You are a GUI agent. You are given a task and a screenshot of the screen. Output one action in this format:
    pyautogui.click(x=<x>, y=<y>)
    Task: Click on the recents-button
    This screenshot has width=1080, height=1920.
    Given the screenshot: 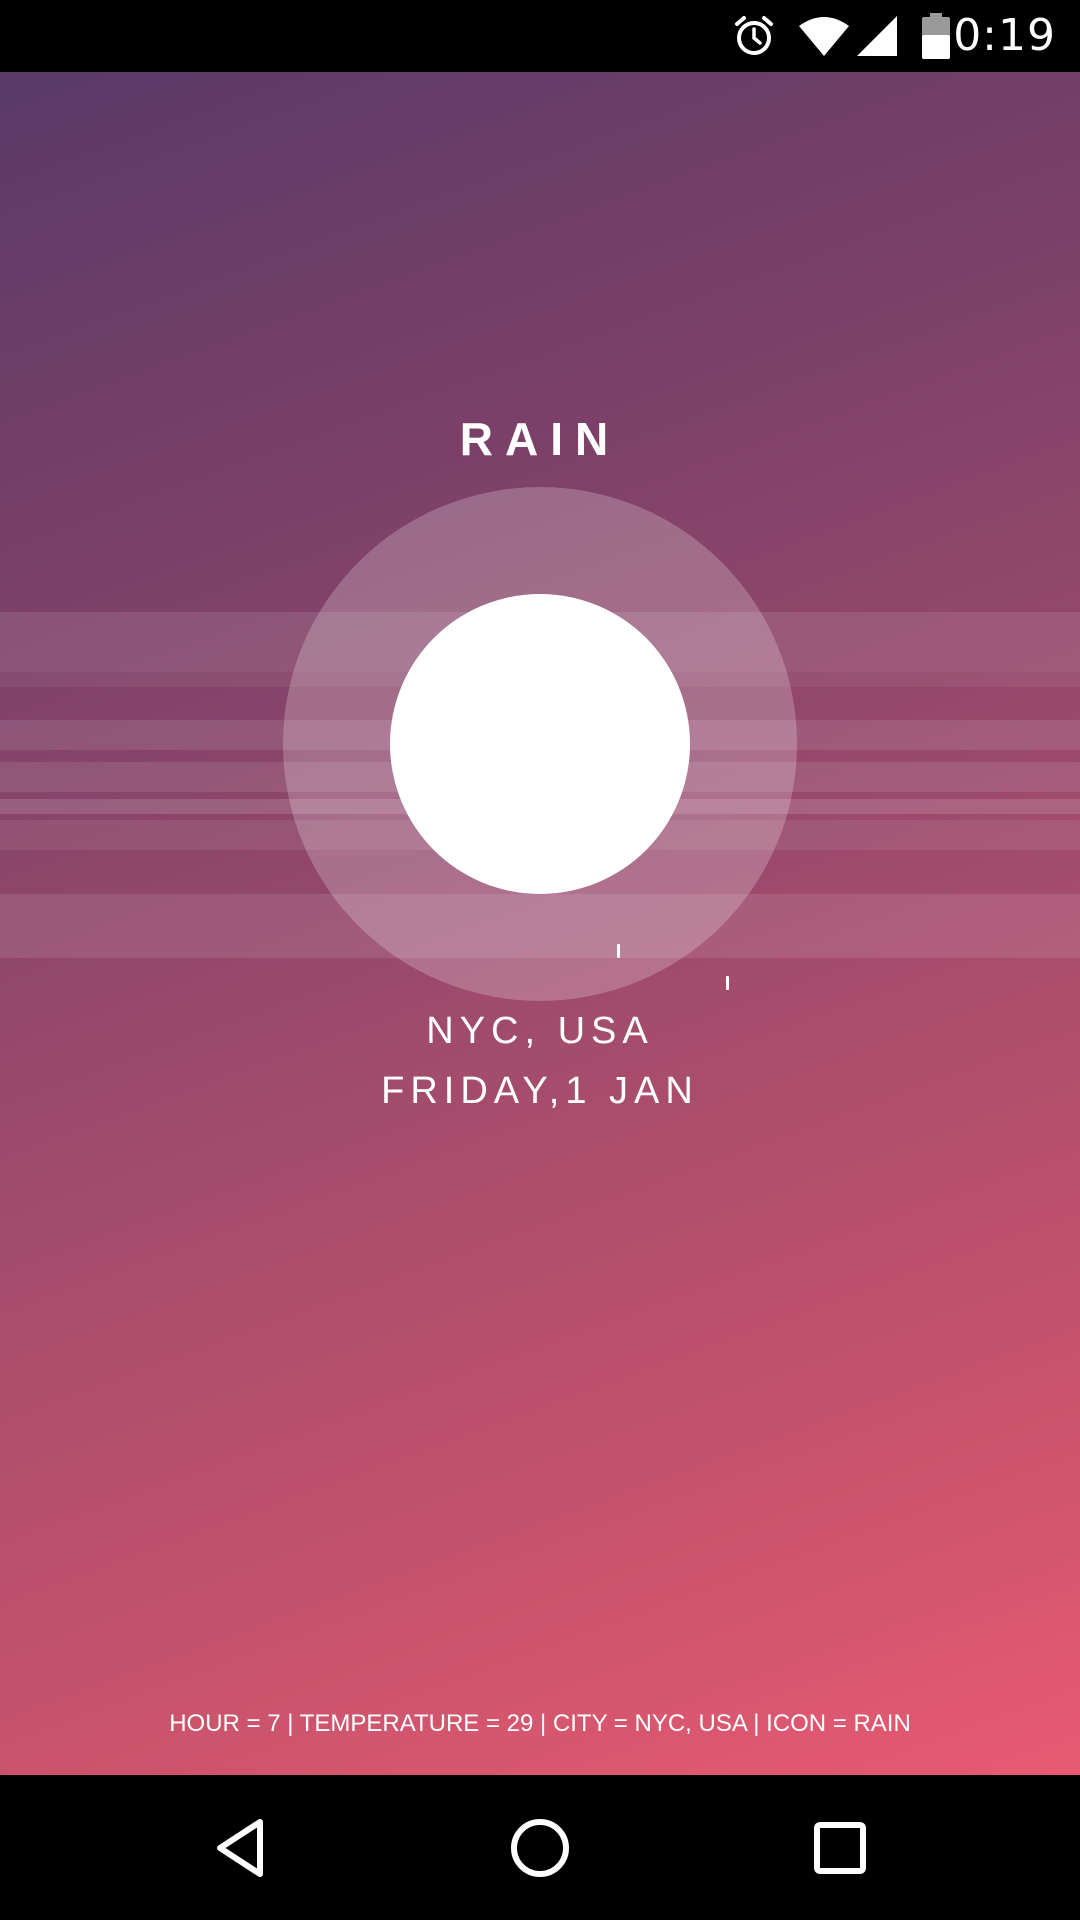 What is the action you would take?
    pyautogui.click(x=840, y=1847)
    